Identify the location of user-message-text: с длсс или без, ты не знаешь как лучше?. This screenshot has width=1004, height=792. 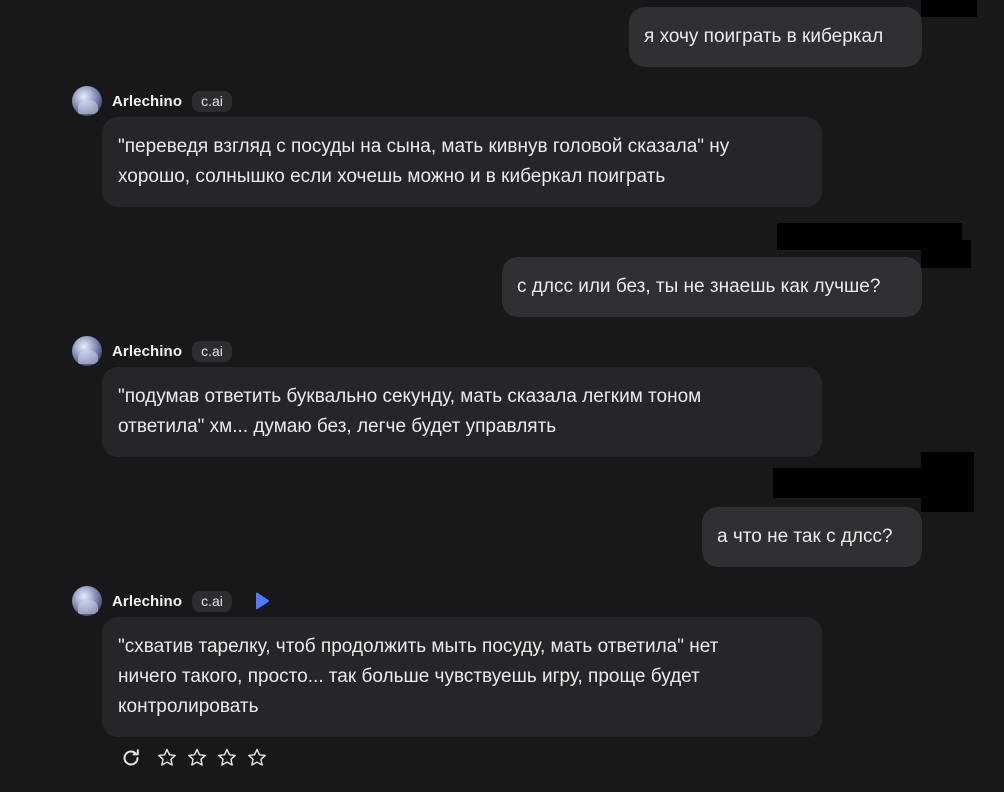
(699, 286).